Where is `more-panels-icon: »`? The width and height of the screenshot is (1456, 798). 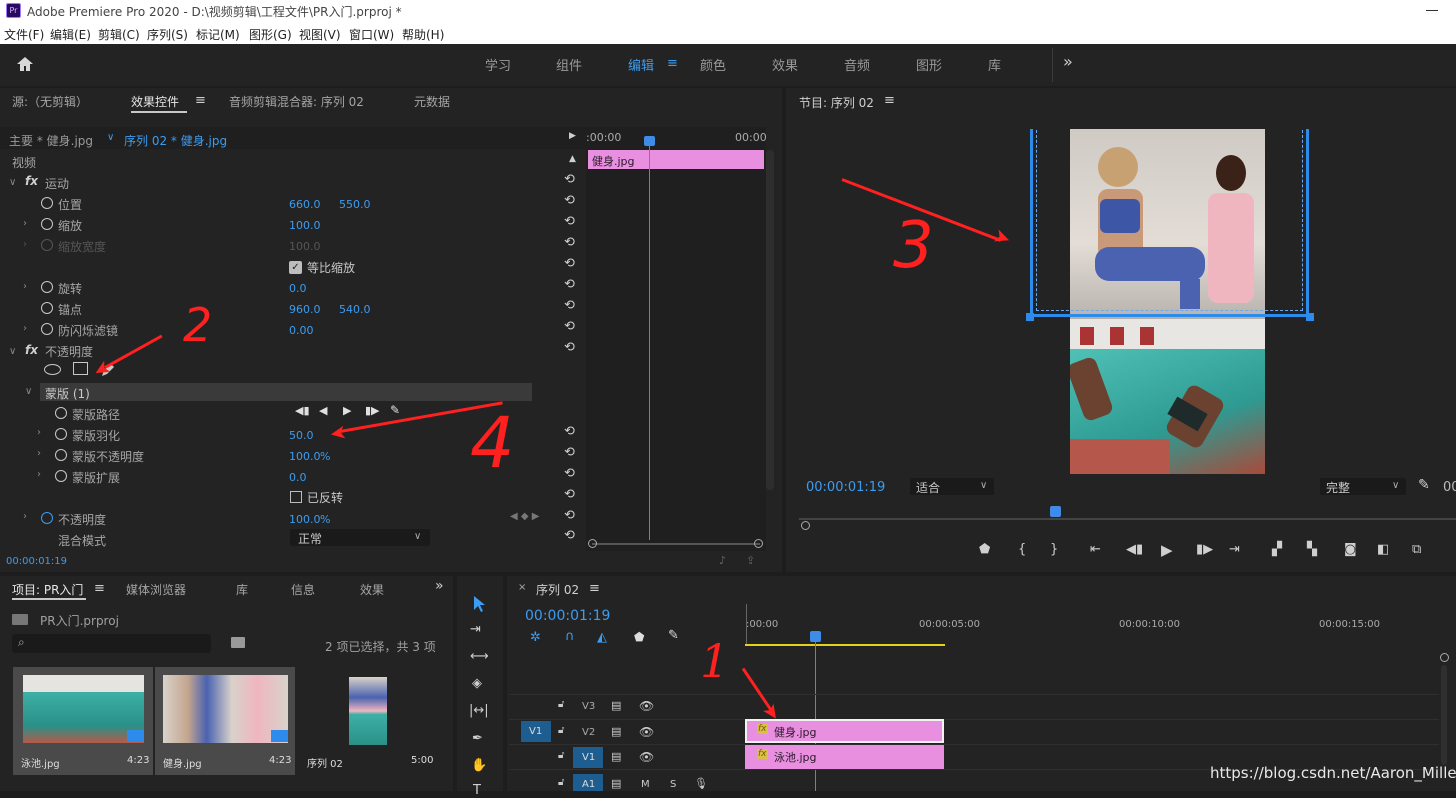
more-panels-icon: » is located at coordinates (439, 586).